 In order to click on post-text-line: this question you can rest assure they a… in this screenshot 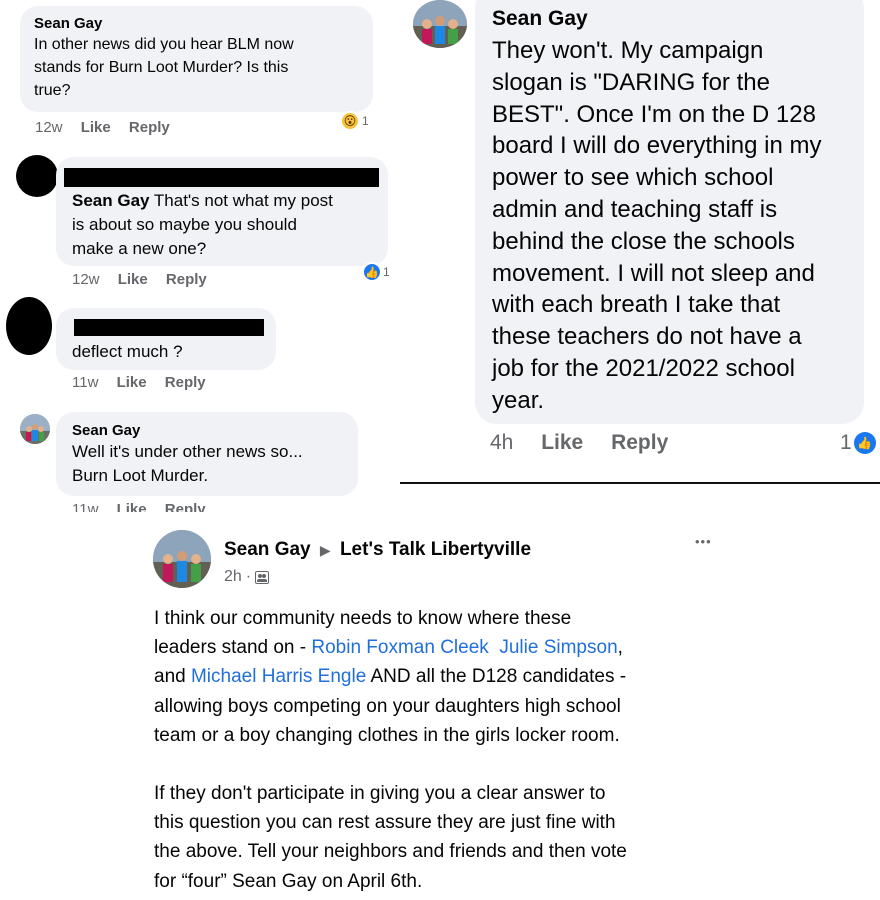, I will do `click(385, 823)`.